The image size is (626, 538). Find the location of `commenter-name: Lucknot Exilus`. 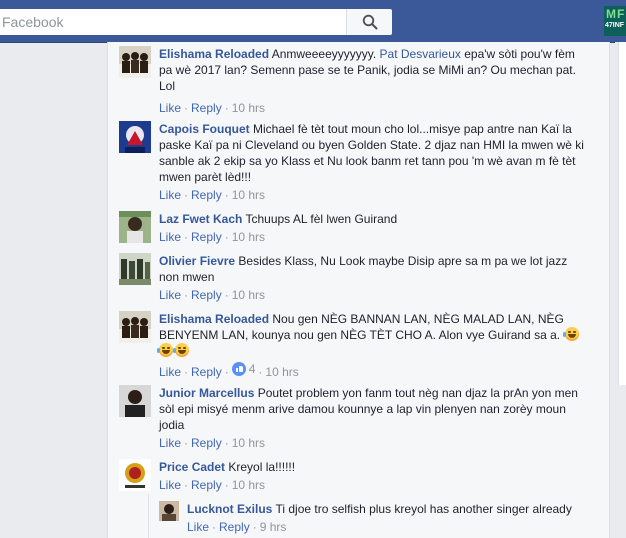

commenter-name: Lucknot Exilus is located at coordinates (229, 509).